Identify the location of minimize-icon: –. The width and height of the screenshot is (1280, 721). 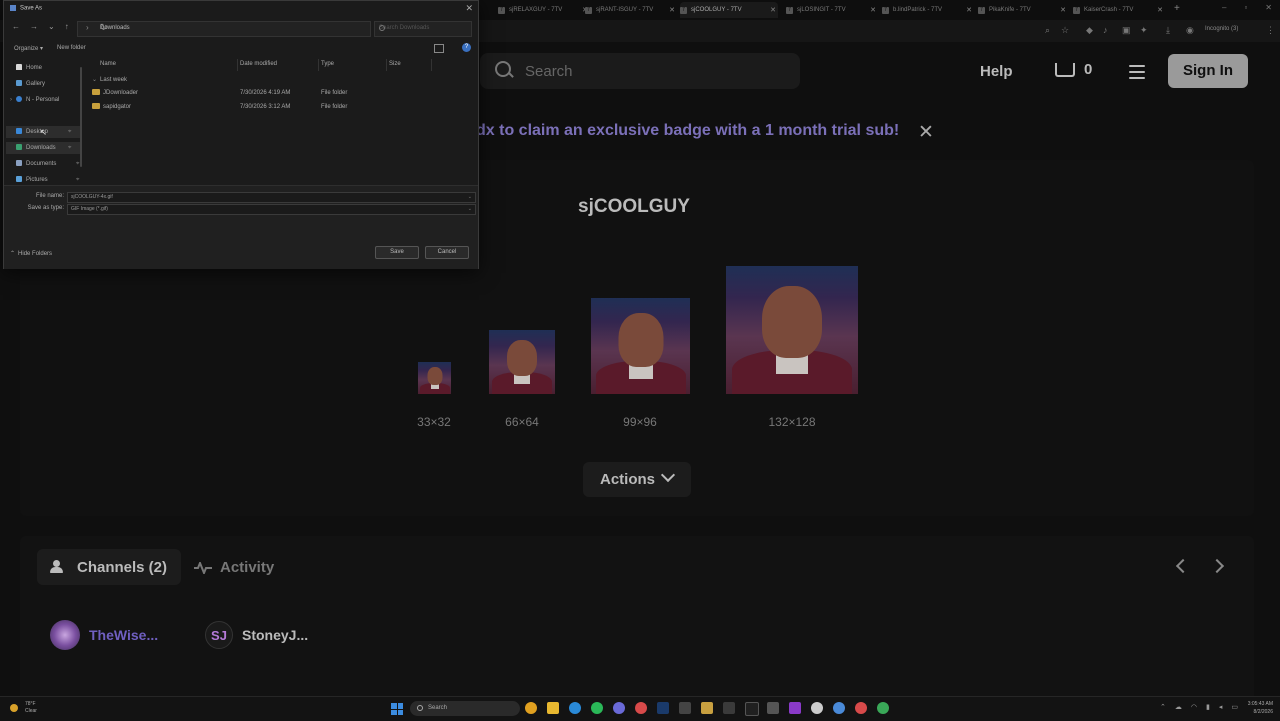
(1224, 7).